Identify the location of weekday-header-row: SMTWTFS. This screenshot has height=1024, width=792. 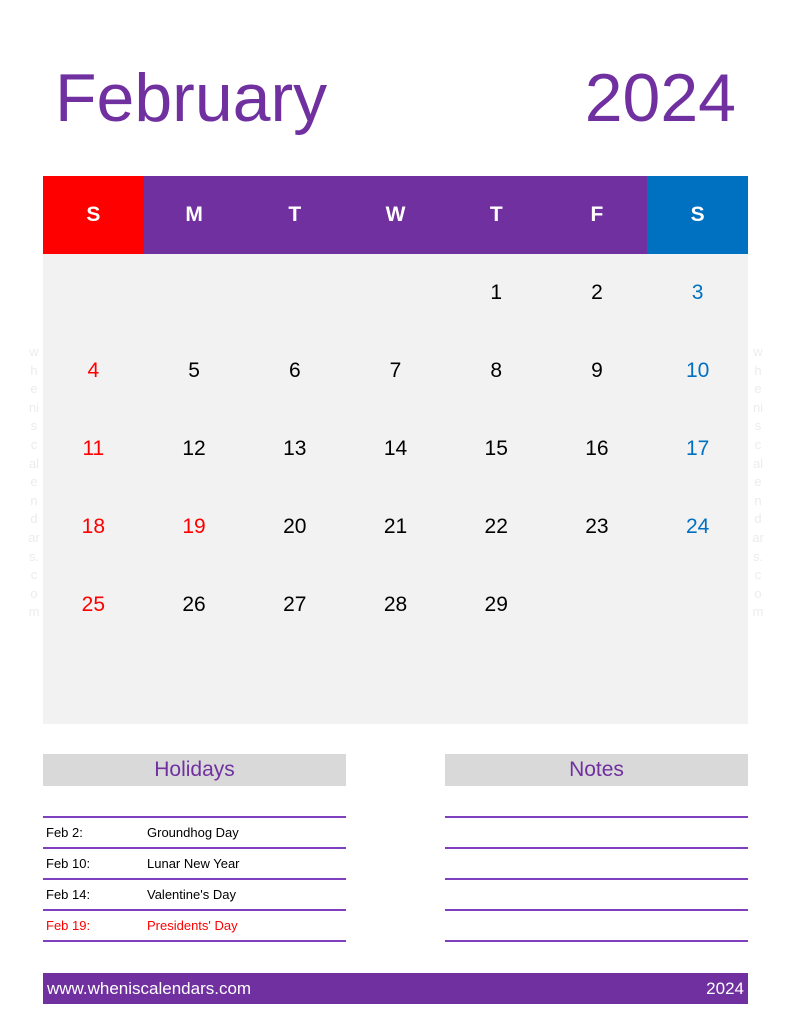
(396, 215).